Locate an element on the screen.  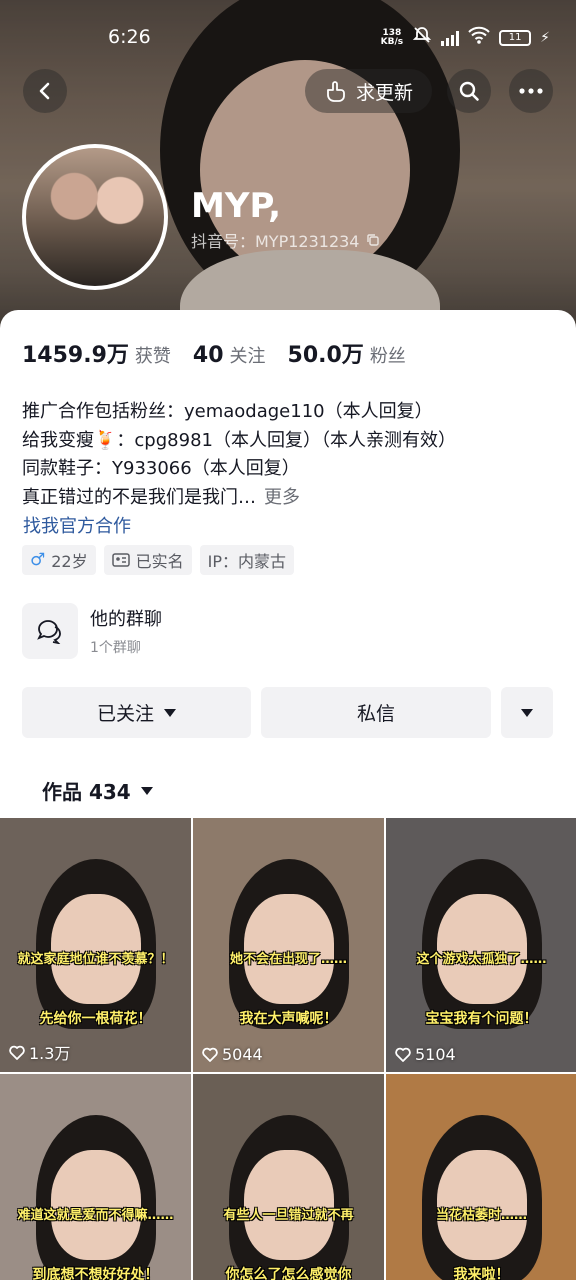
mute-icon is located at coordinates (422, 37).